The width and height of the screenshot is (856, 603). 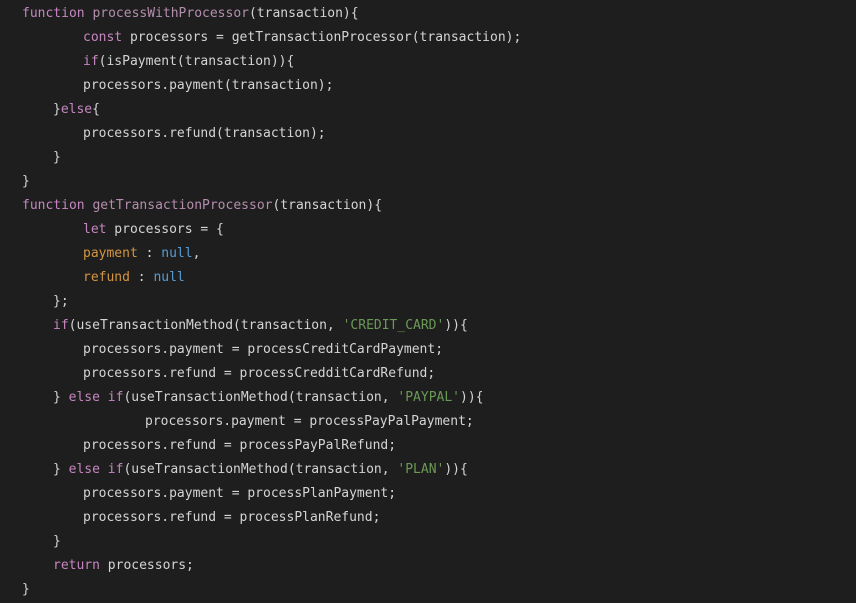 I want to click on code-token: refund, so click(x=106, y=277).